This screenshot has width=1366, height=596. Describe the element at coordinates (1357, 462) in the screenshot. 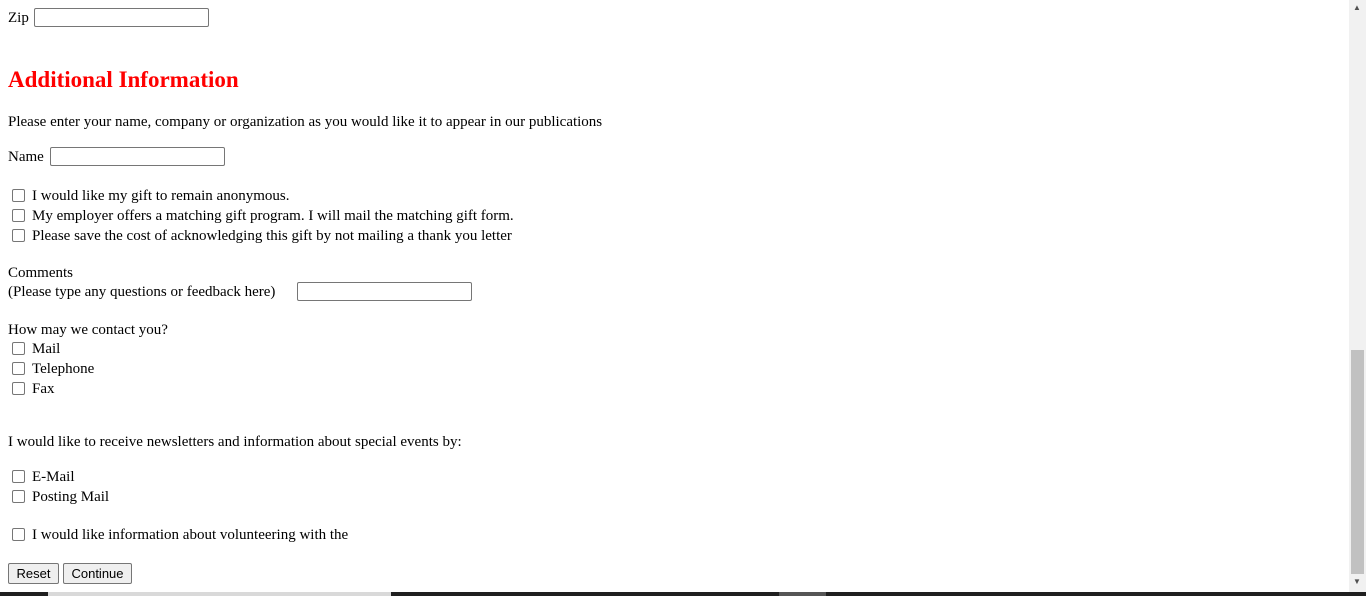

I see `scrollbar-thumb` at that location.